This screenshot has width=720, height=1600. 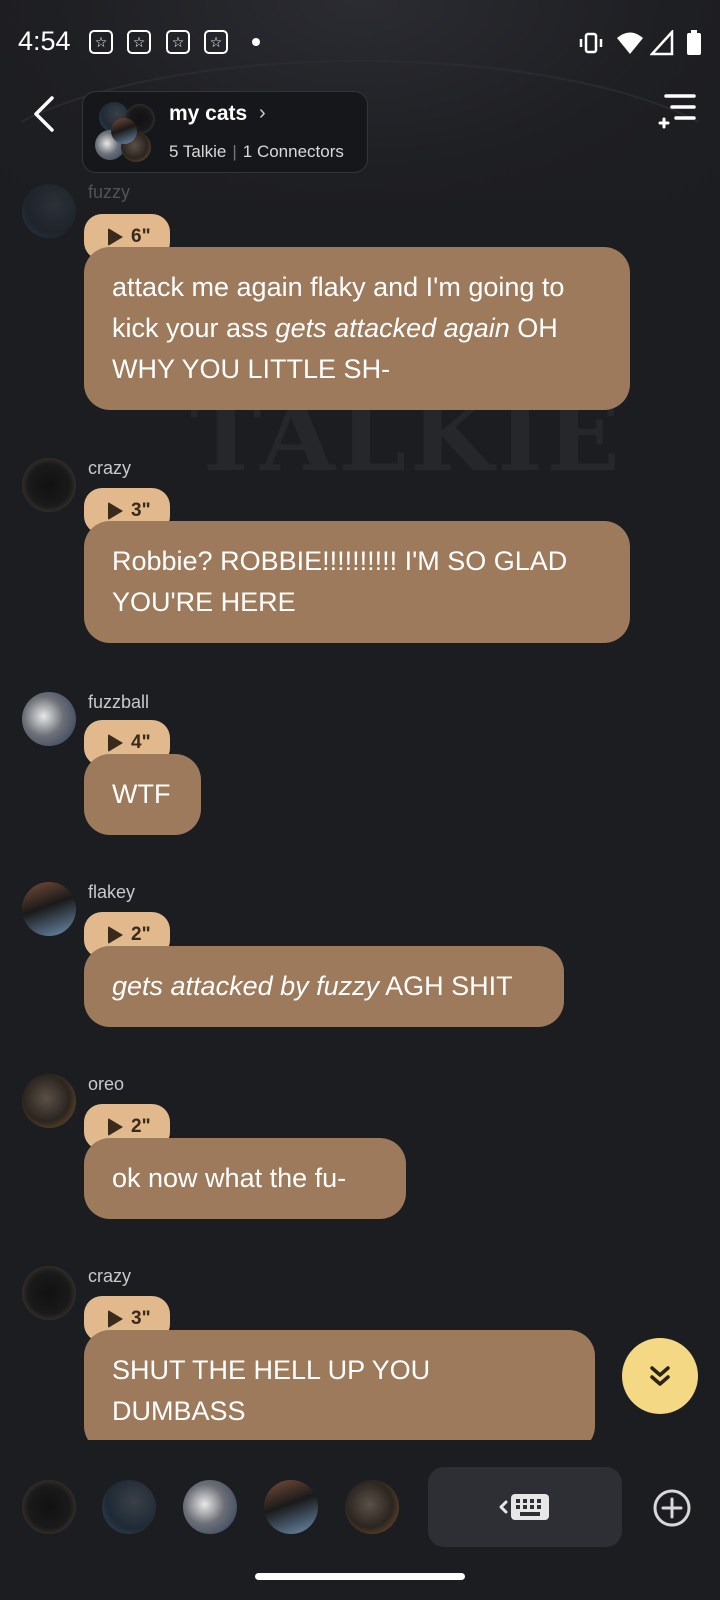 What do you see at coordinates (372, 1507) in the screenshot?
I see `member-avatar-oreo` at bounding box center [372, 1507].